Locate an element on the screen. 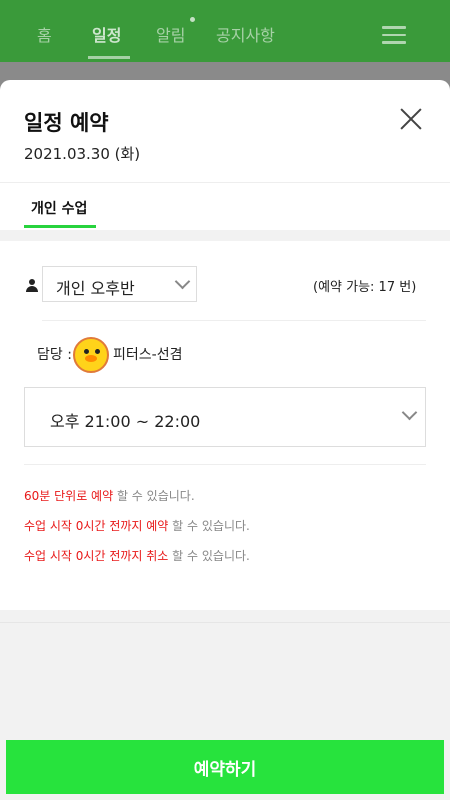  tab-home: 홈 is located at coordinates (44, 34).